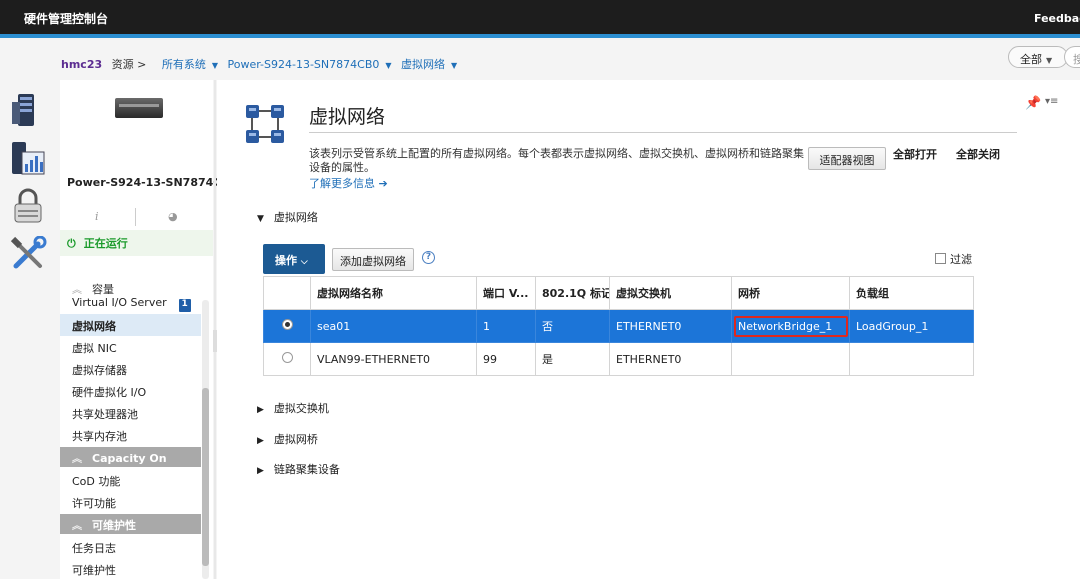 This screenshot has height=579, width=1080. I want to click on cell-load-group: LoadGroup_1, so click(911, 326).